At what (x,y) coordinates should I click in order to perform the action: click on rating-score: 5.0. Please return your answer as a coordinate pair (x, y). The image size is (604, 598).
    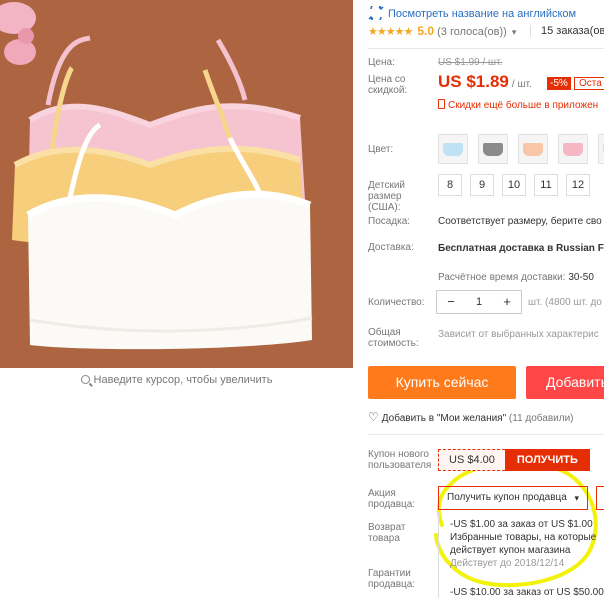
    Looking at the image, I should click on (426, 31).